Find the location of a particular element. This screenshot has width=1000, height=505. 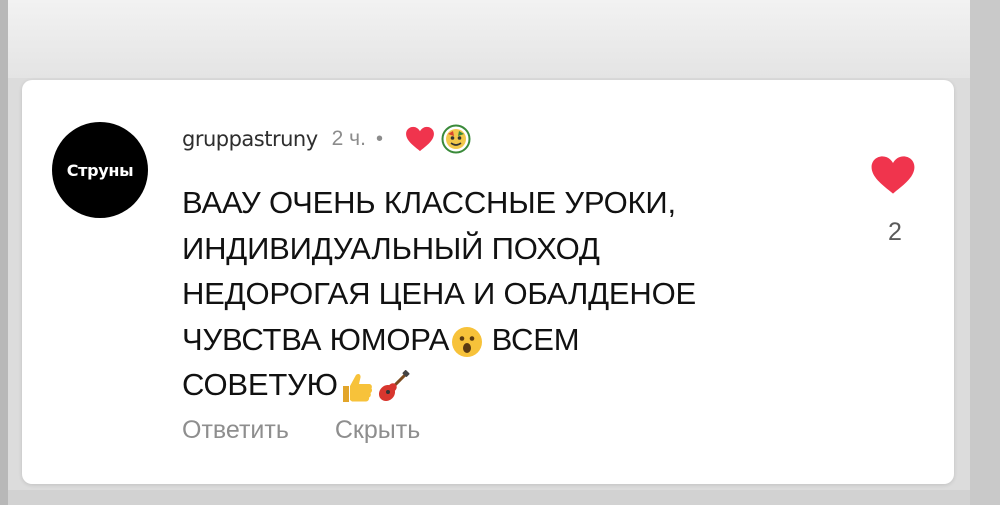

comment-time: 2 ч. is located at coordinates (348, 138).